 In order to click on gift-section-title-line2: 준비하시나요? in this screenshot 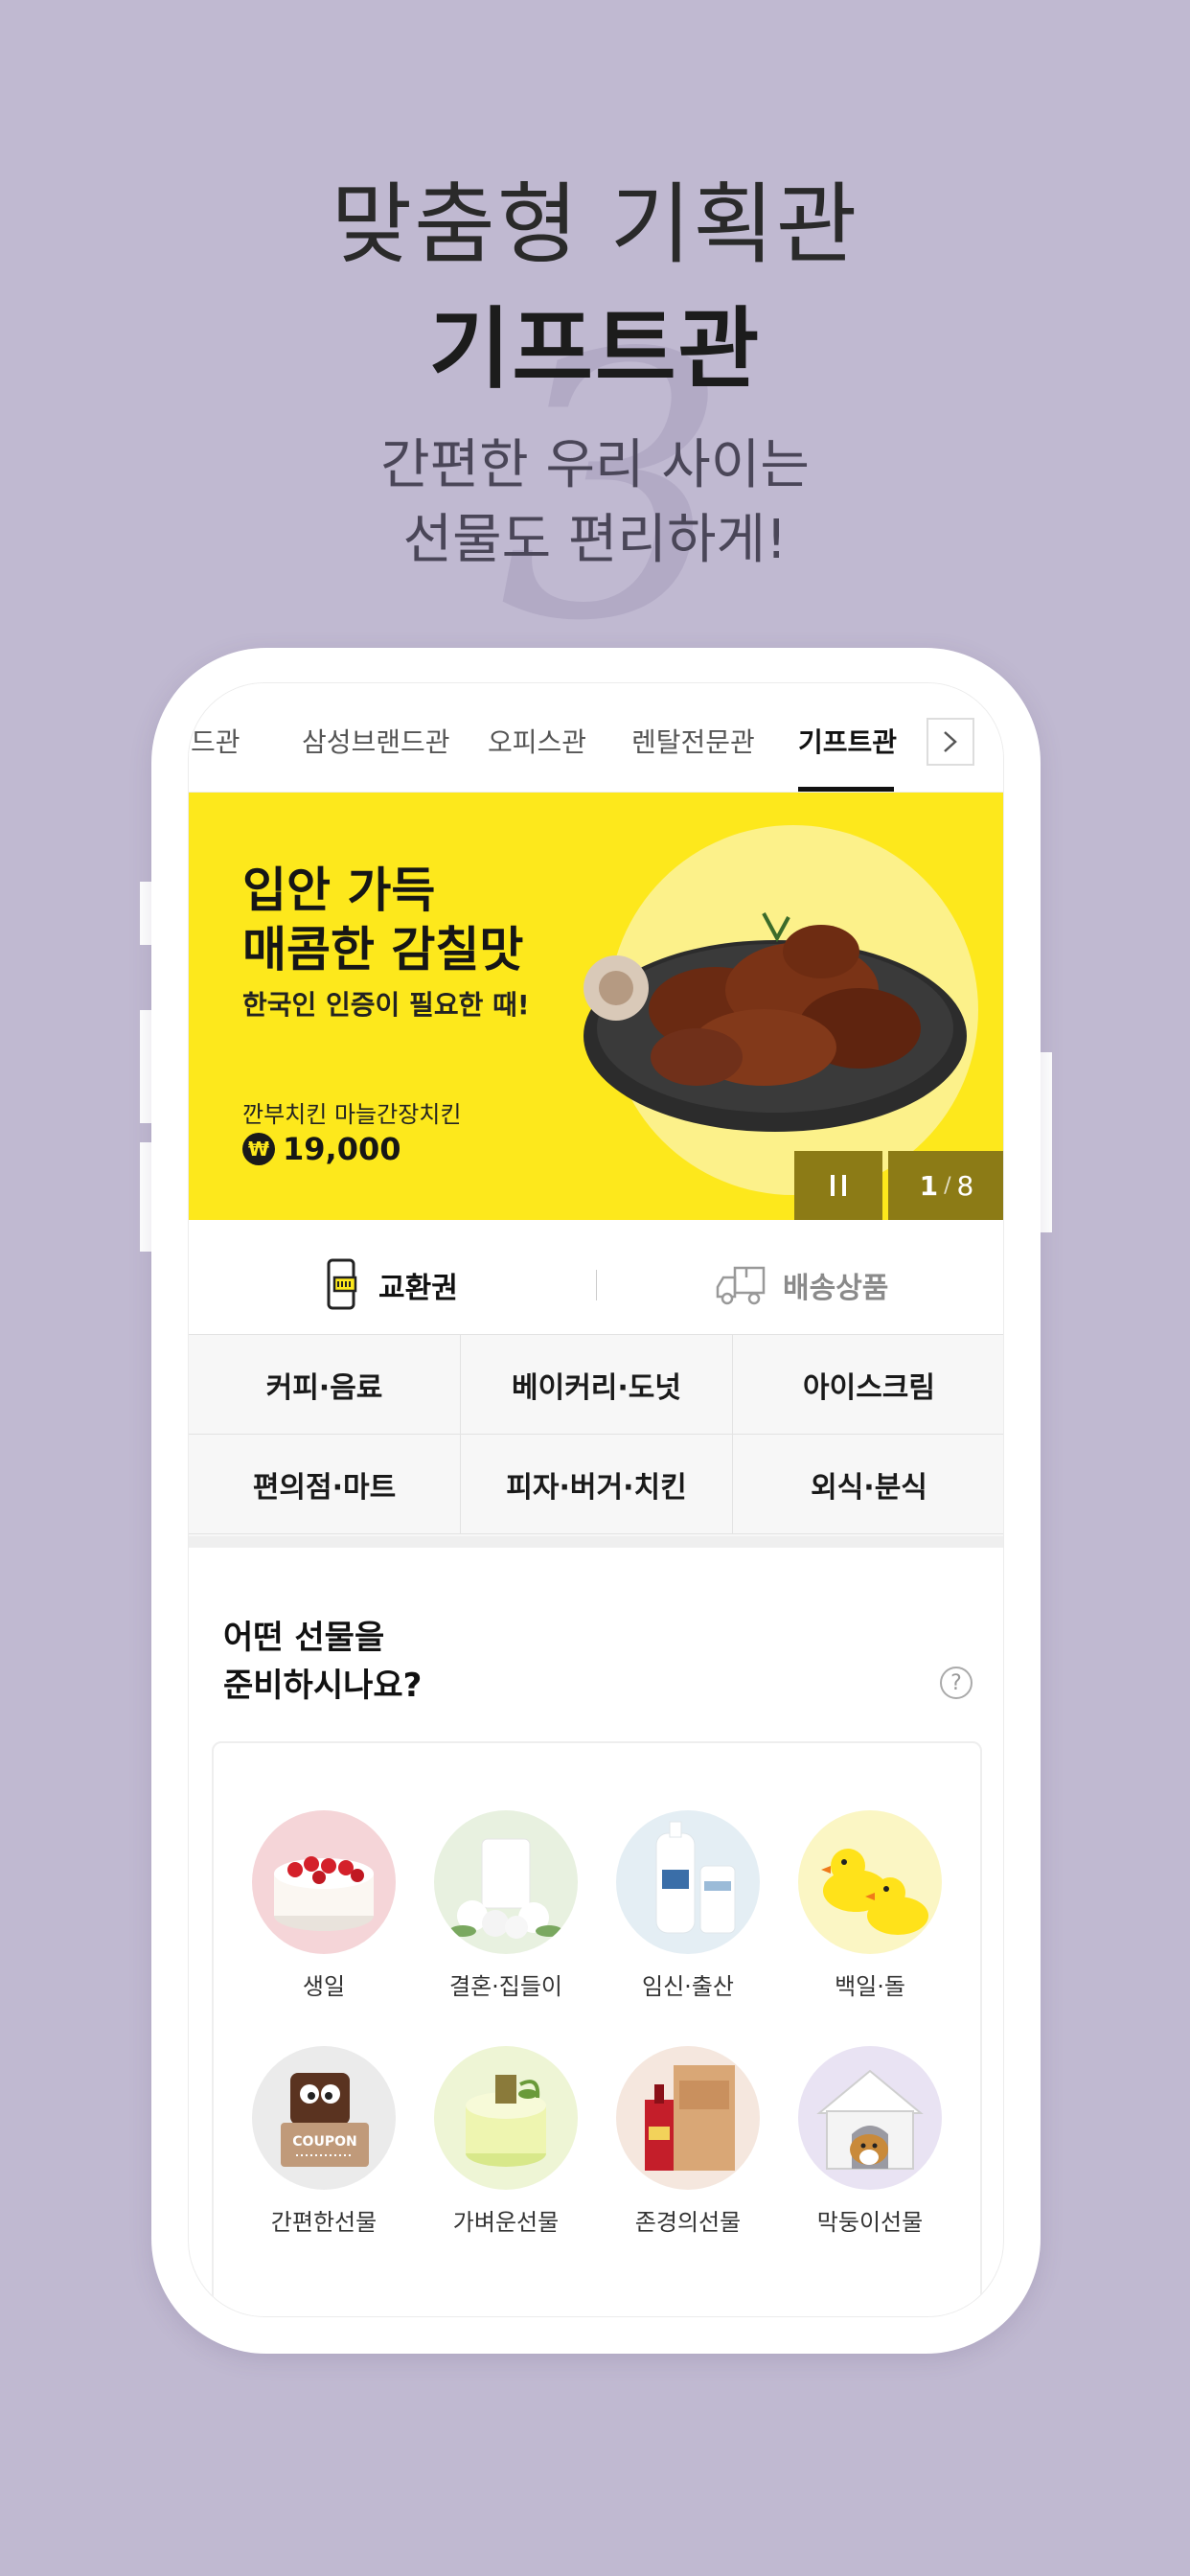, I will do `click(323, 1686)`.